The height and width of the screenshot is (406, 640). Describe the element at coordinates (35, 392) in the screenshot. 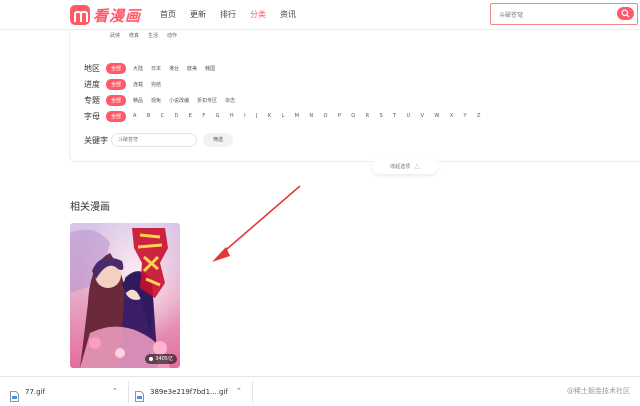

I see `download-filename: 77.gif` at that location.